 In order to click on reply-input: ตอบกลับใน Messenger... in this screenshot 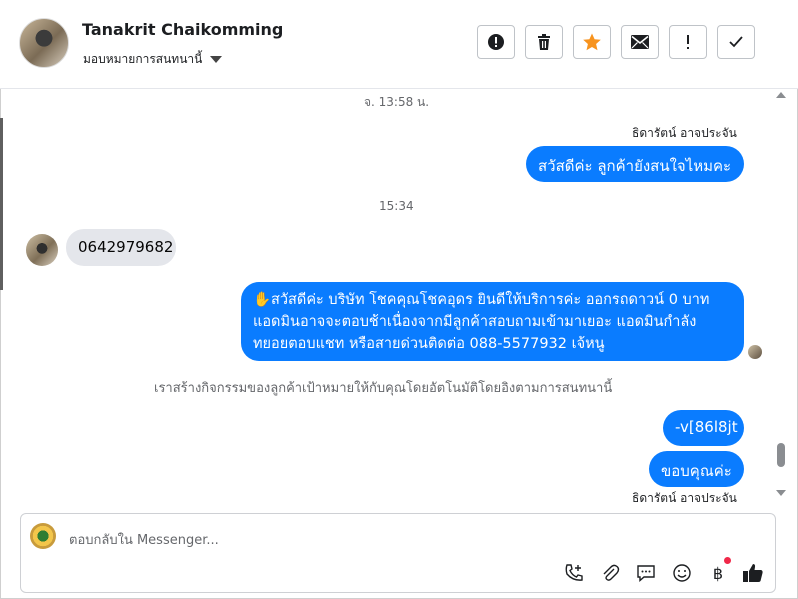, I will do `click(144, 539)`.